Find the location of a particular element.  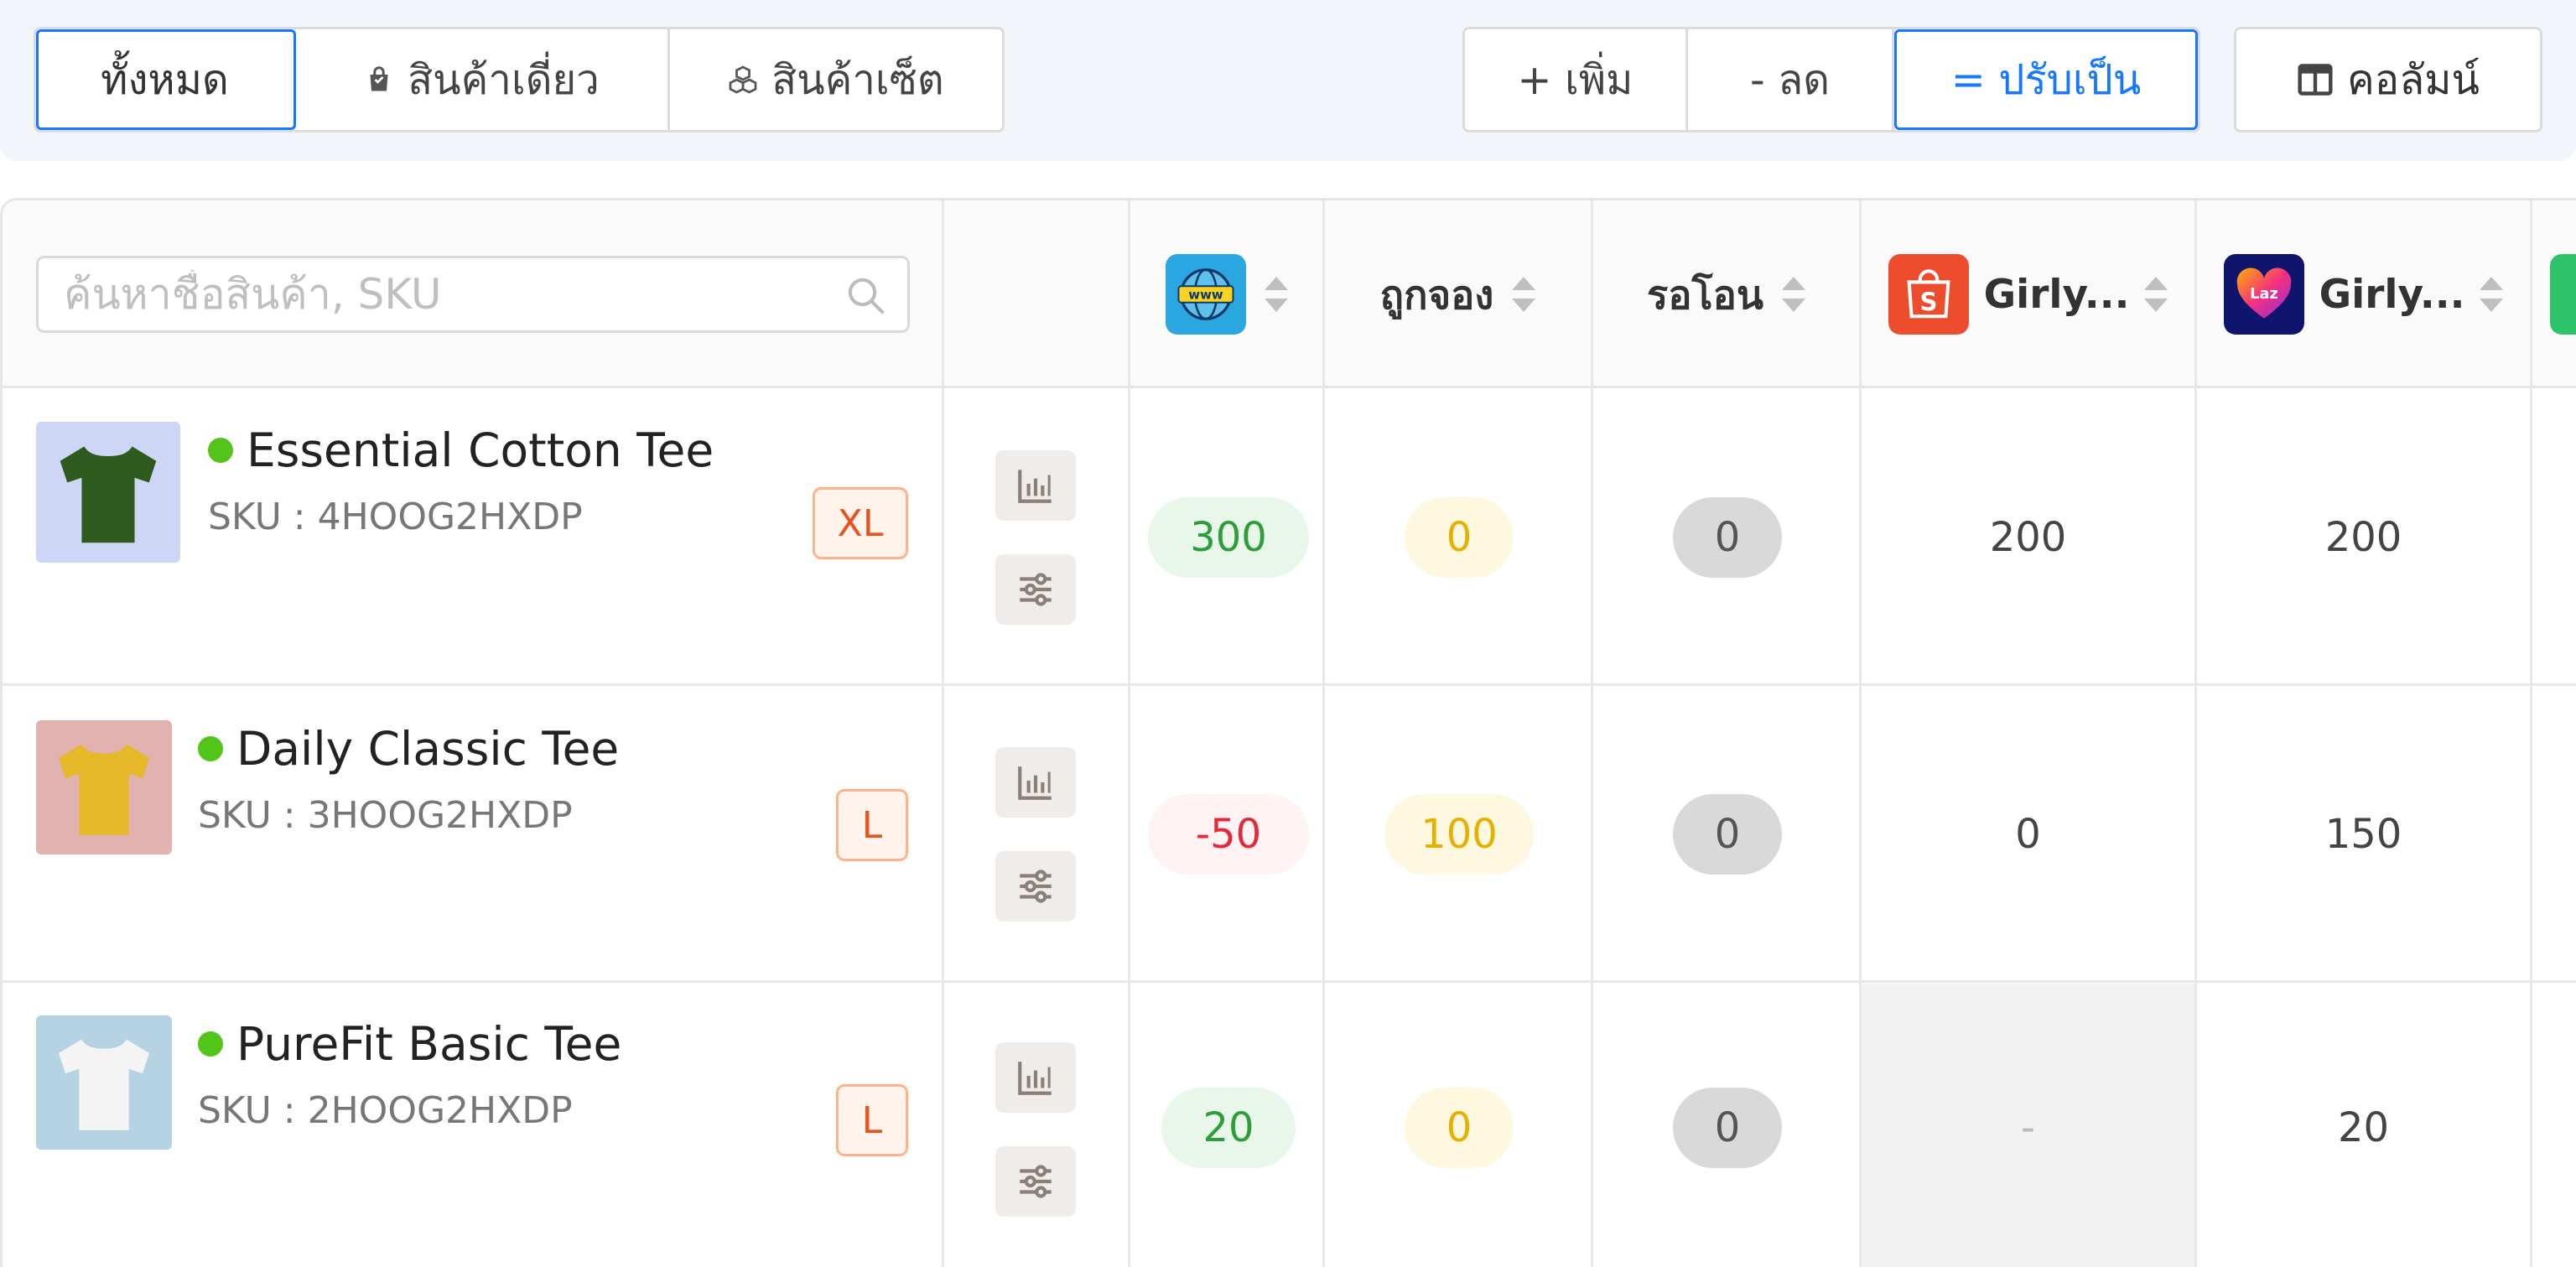

website-stock-value: -50 is located at coordinates (1228, 834).